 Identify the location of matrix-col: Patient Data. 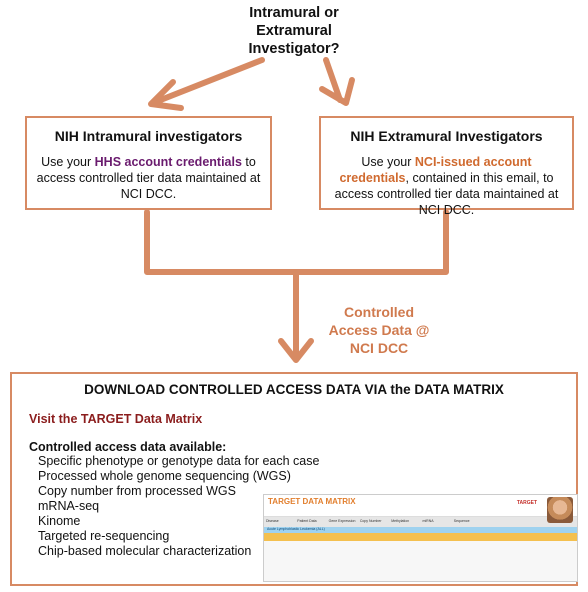
(307, 521).